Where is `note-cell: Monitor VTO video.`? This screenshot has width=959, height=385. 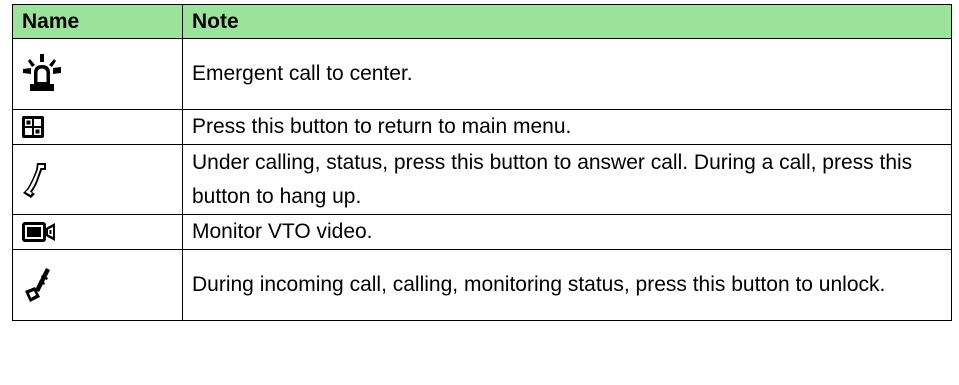 note-cell: Monitor VTO video. is located at coordinates (567, 232).